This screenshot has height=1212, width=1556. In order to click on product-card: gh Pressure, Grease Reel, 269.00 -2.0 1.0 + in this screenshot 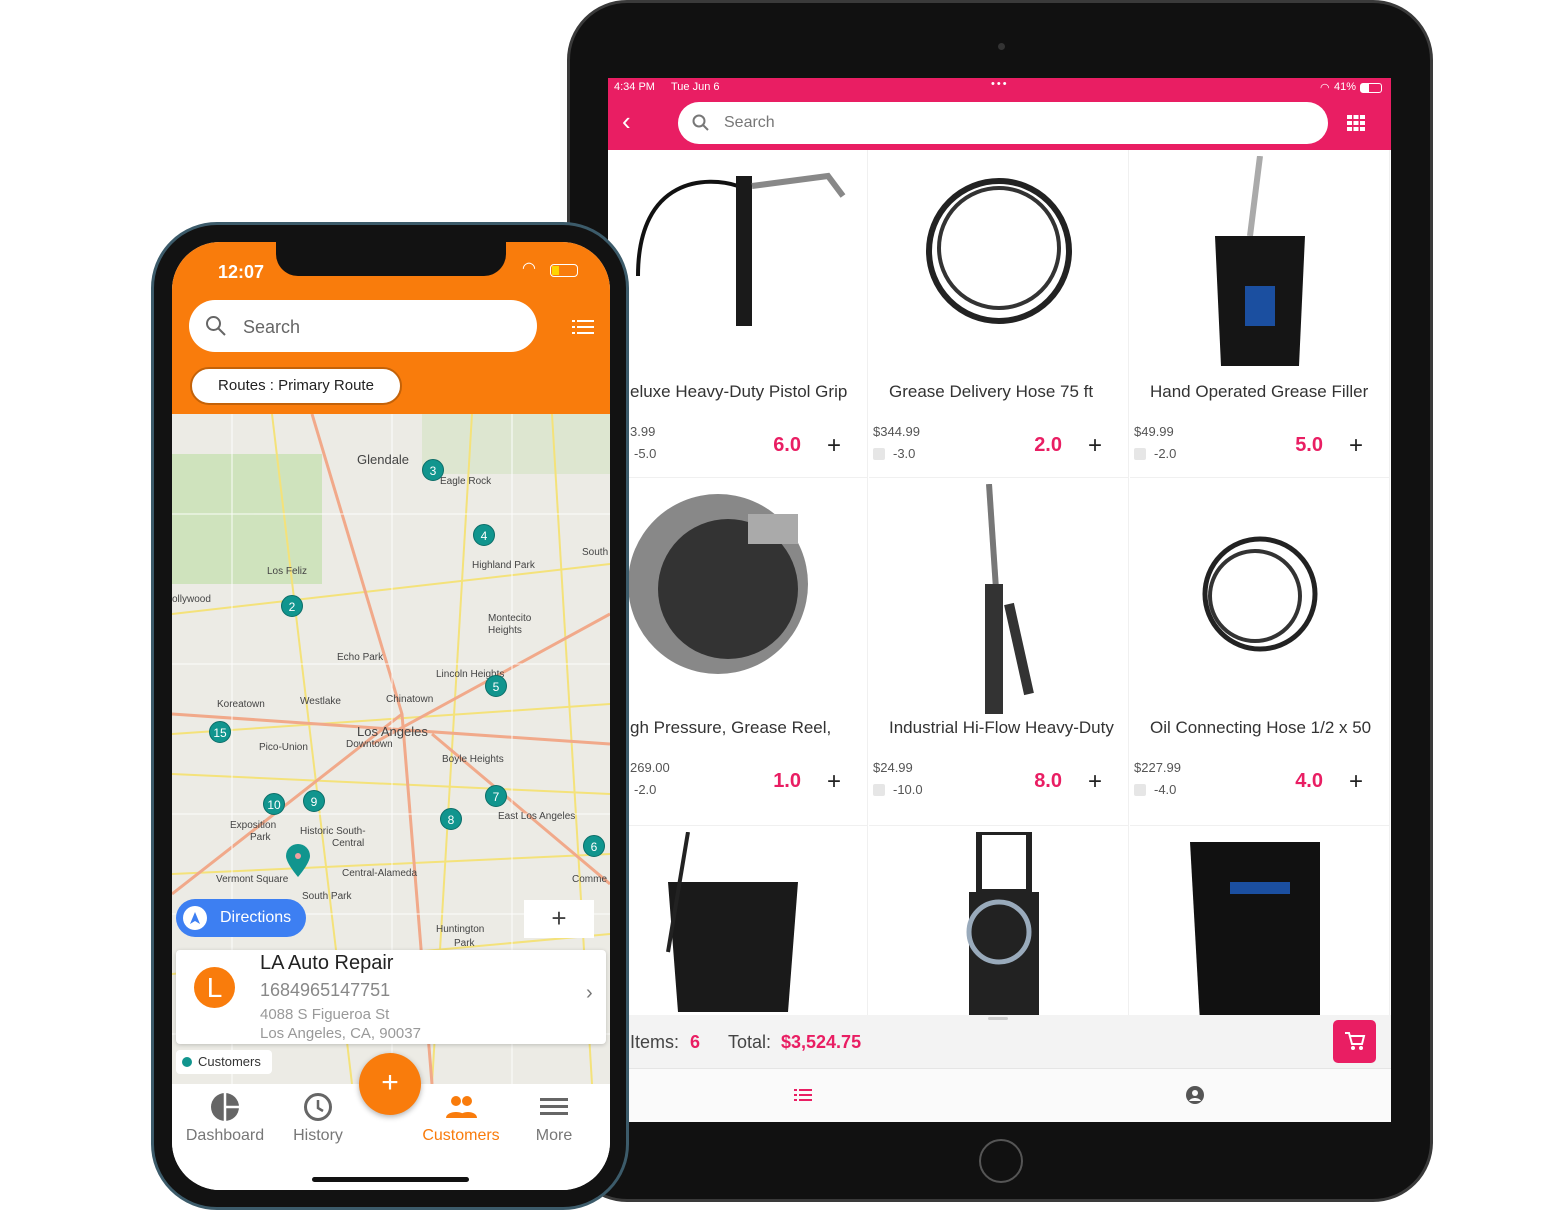, I will do `click(738, 652)`.